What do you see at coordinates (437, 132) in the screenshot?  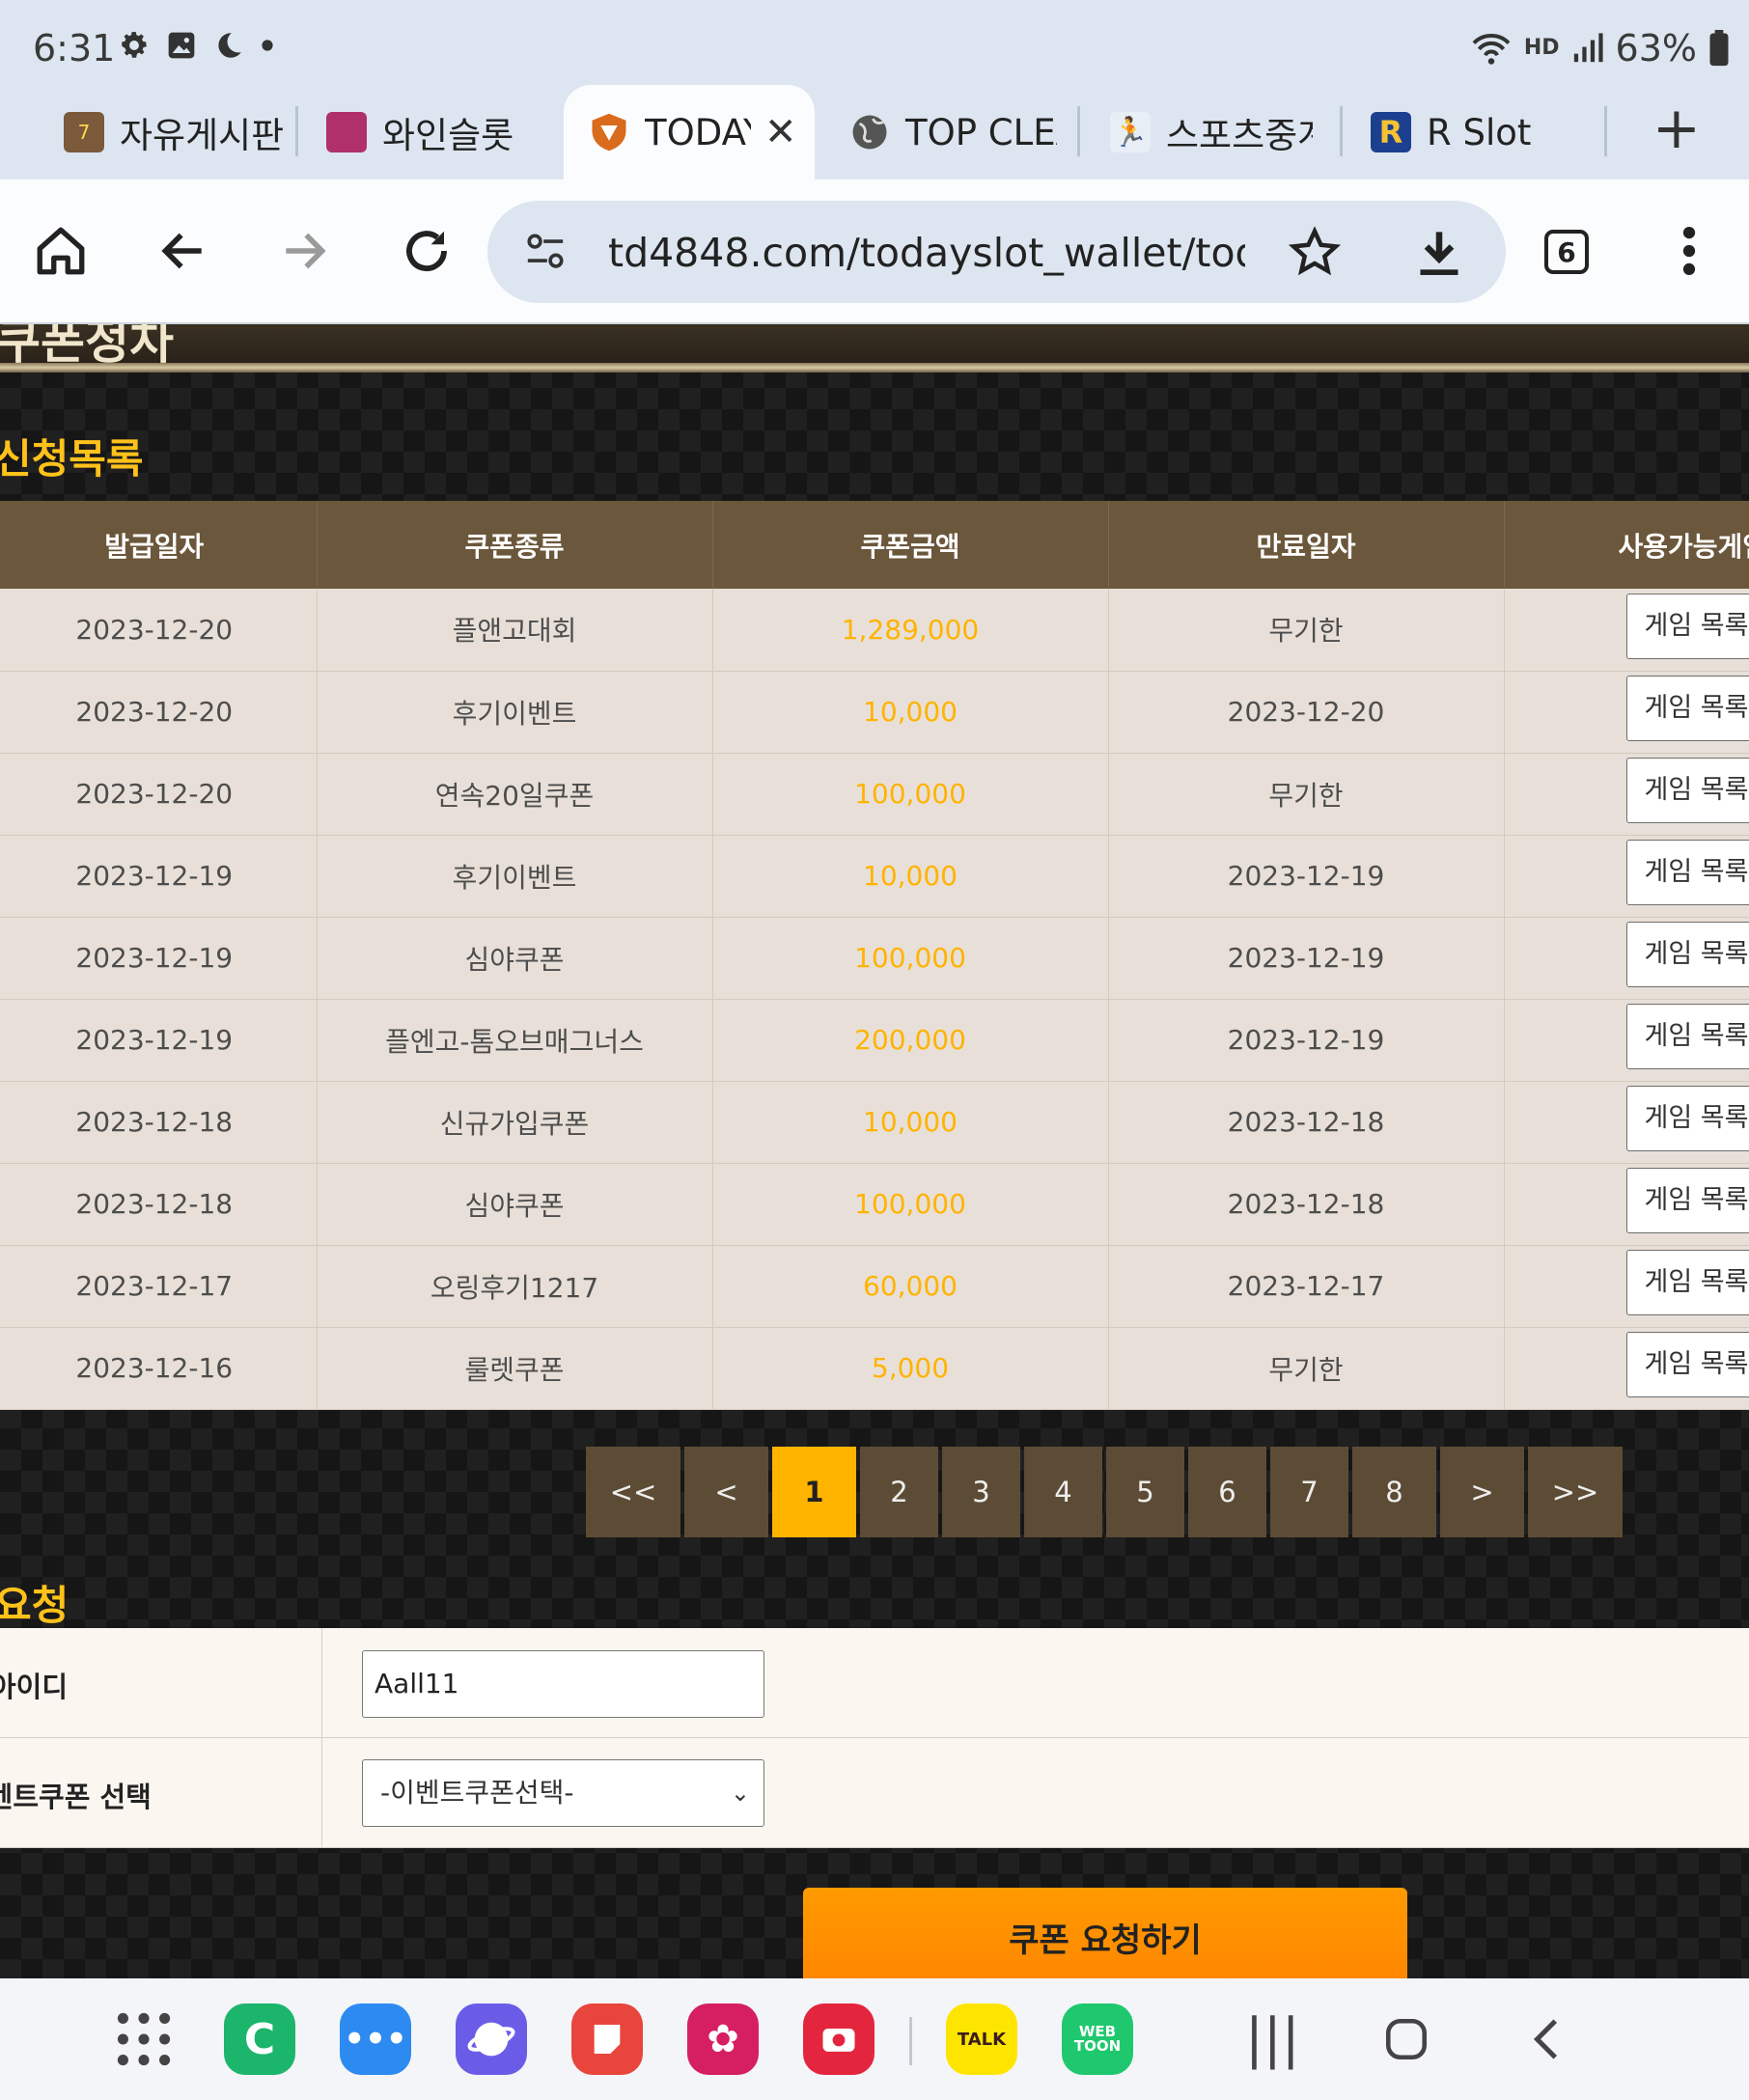 I see `tab-wine-slot: 와인슬롯` at bounding box center [437, 132].